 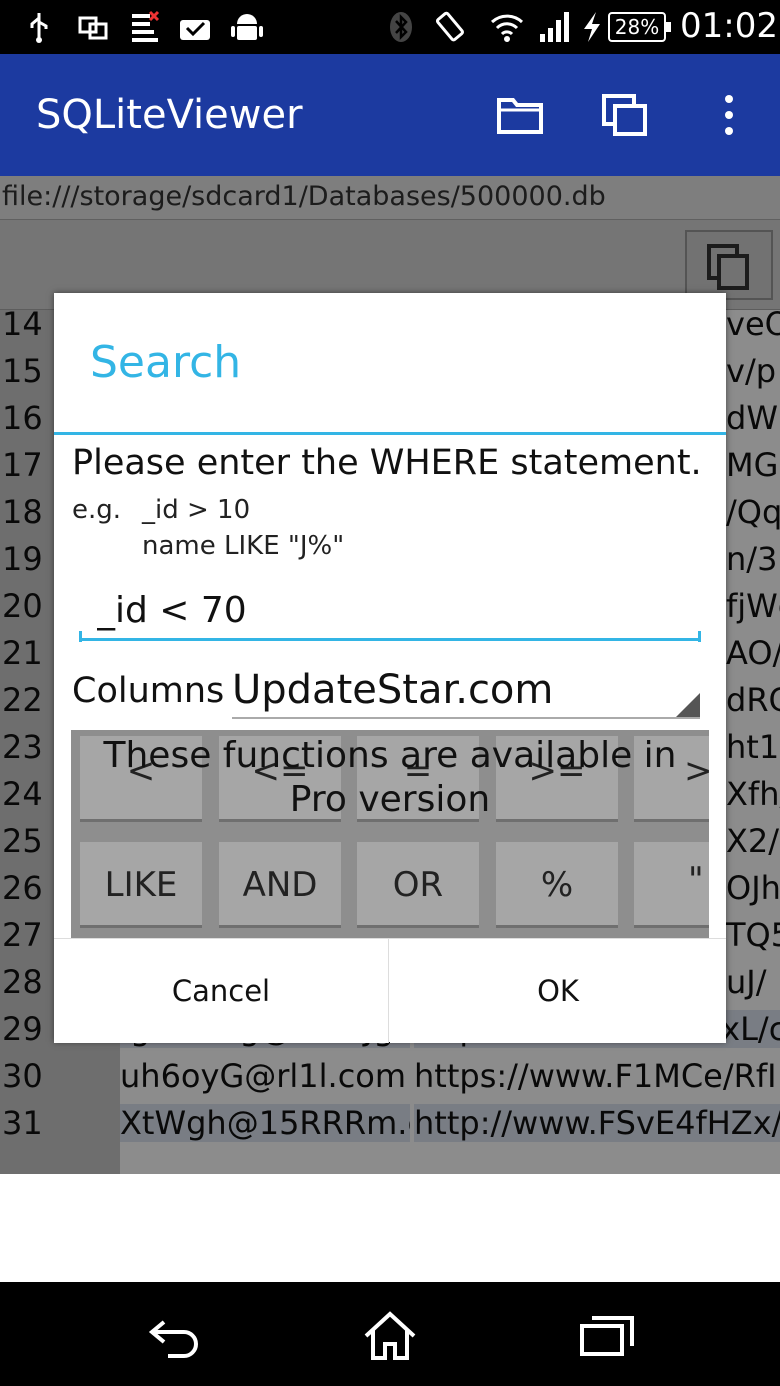 I want to click on screen-mirror-icon, so click(x=93, y=28).